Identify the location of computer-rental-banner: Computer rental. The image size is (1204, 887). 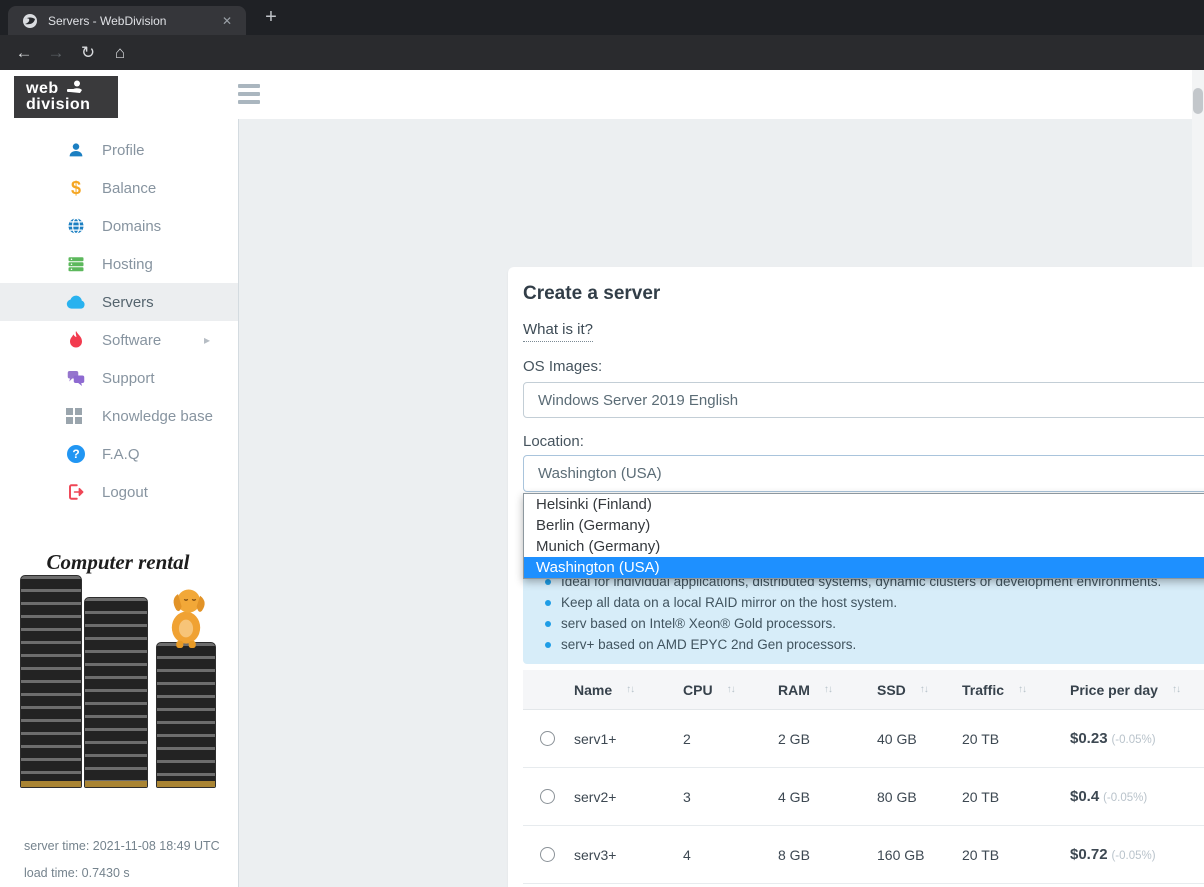
(118, 674).